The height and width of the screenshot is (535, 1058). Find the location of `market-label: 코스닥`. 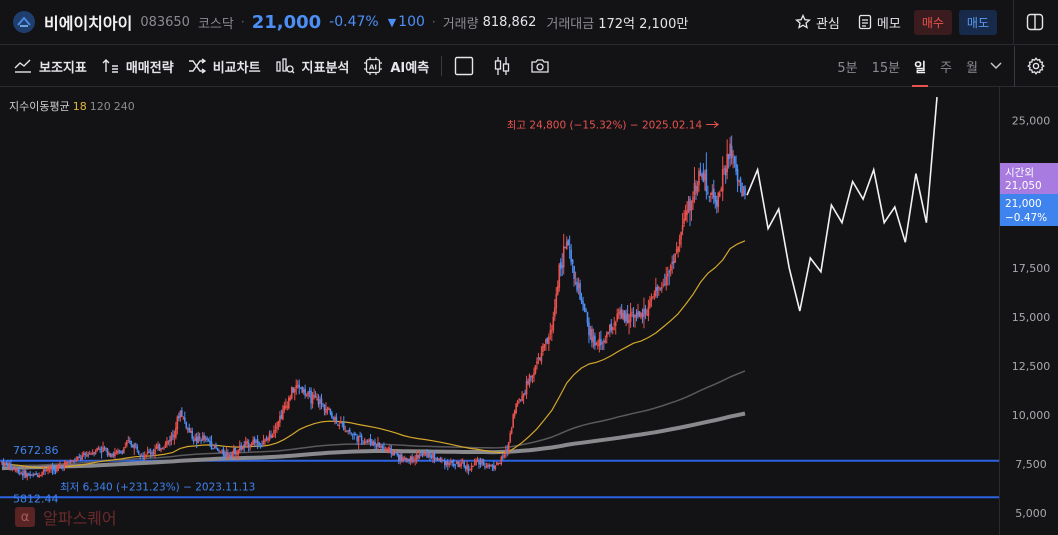

market-label: 코스닥 is located at coordinates (215, 24).